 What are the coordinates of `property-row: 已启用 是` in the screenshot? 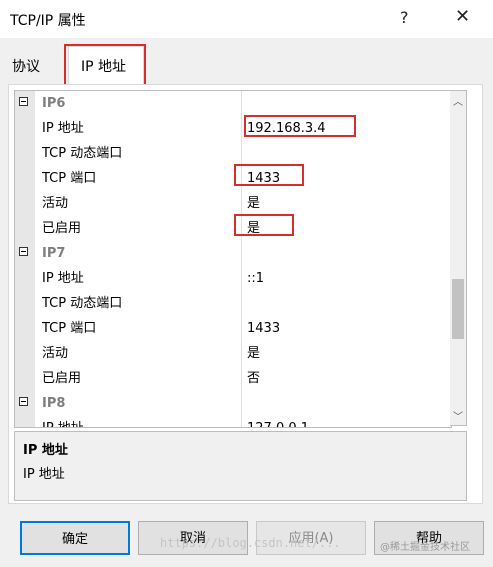 It's located at (233, 228).